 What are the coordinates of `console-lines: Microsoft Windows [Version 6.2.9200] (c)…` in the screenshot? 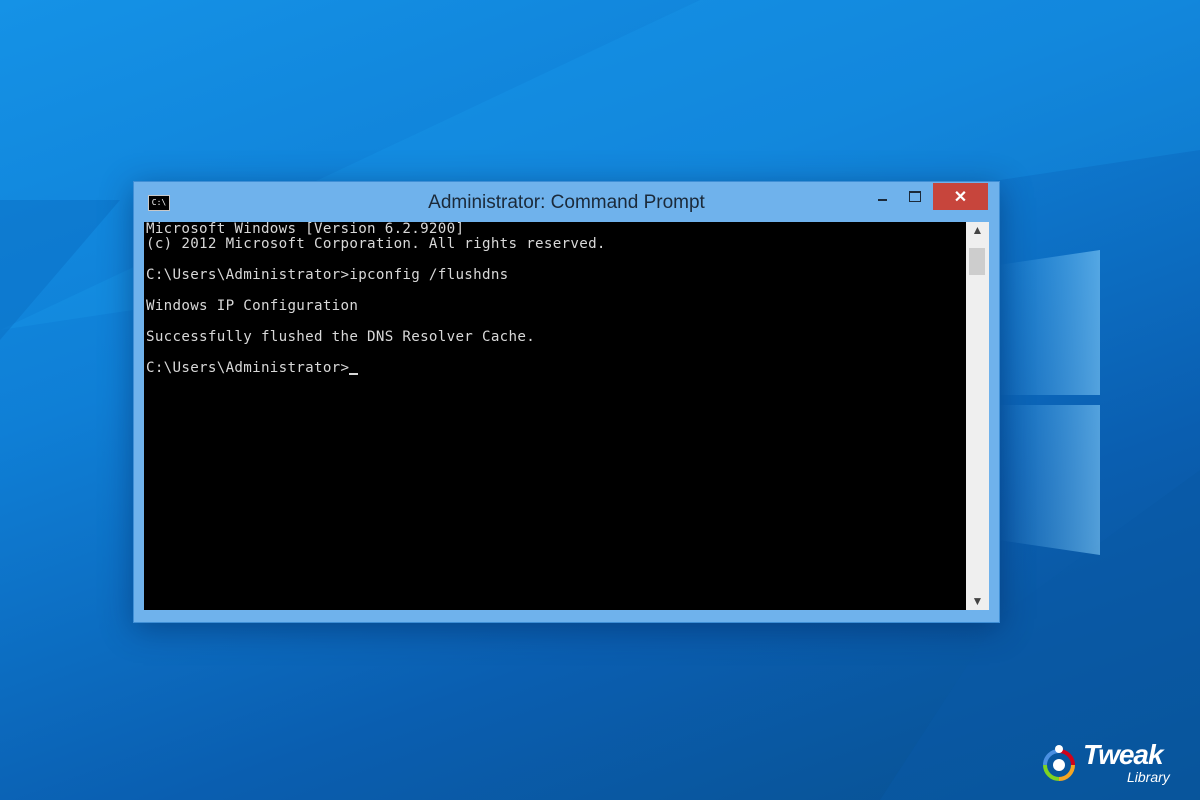 It's located at (376, 299).